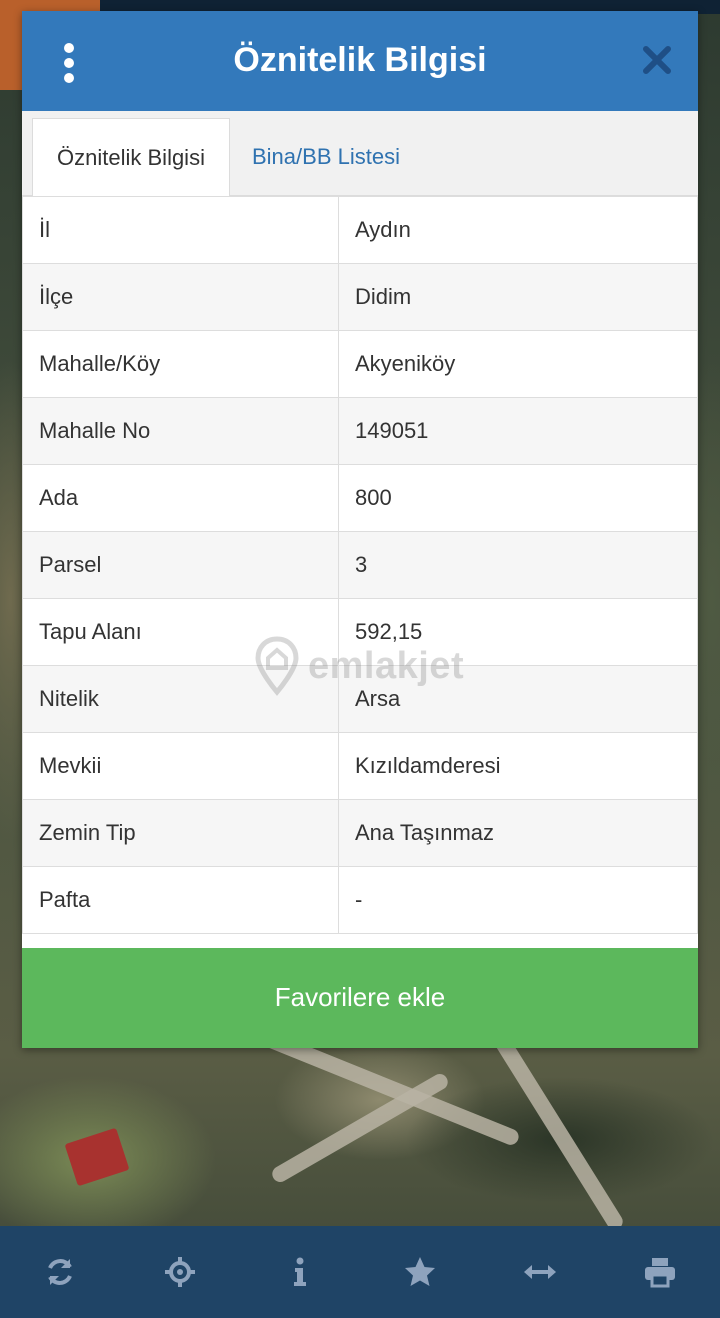 The width and height of the screenshot is (720, 1318). I want to click on close-icon, so click(657, 60).